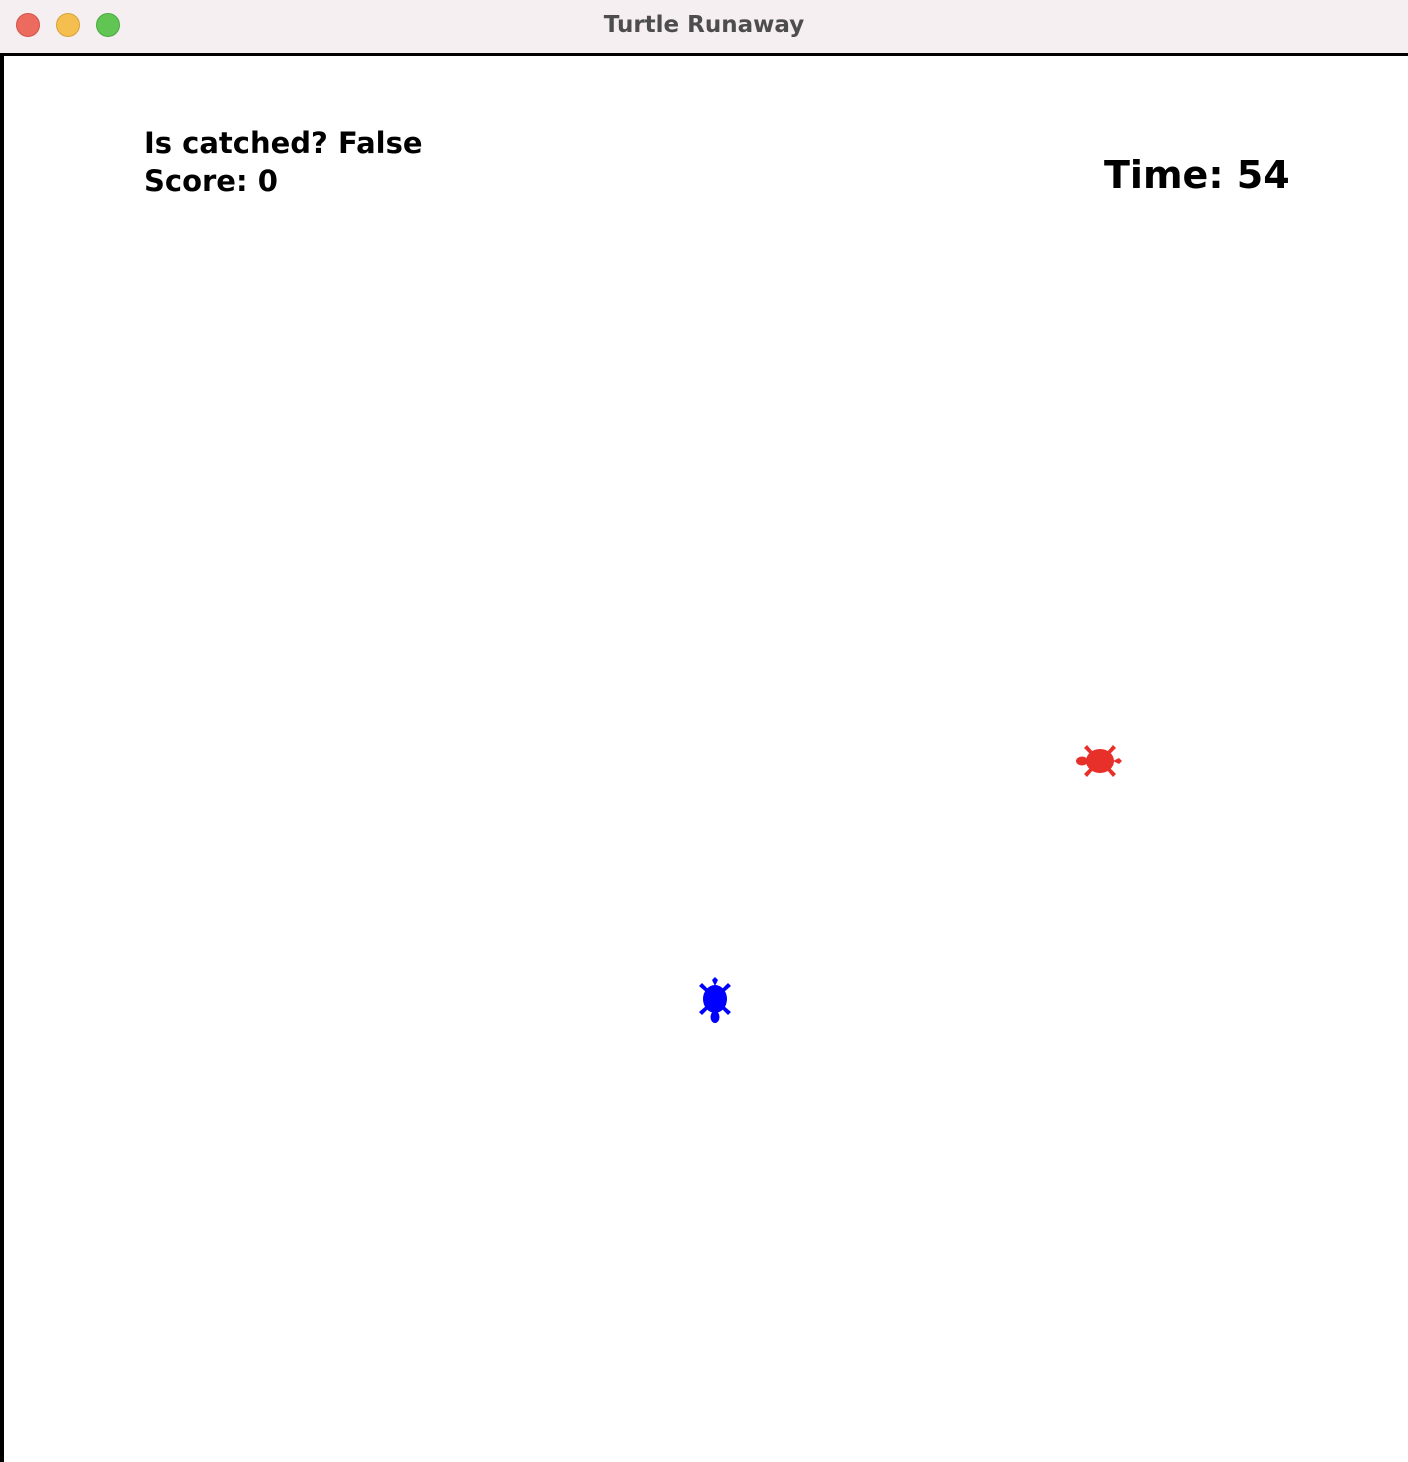 The width and height of the screenshot is (1408, 1462). What do you see at coordinates (380, 143) in the screenshot?
I see `catch-status-value: False` at bounding box center [380, 143].